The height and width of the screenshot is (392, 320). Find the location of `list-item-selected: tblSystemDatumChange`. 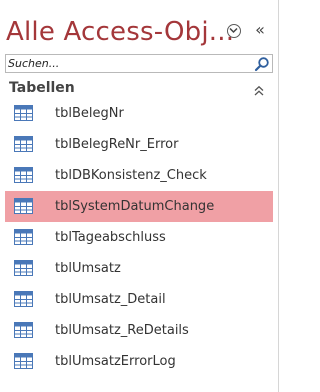

list-item-selected: tblSystemDatumChange is located at coordinates (139, 206).